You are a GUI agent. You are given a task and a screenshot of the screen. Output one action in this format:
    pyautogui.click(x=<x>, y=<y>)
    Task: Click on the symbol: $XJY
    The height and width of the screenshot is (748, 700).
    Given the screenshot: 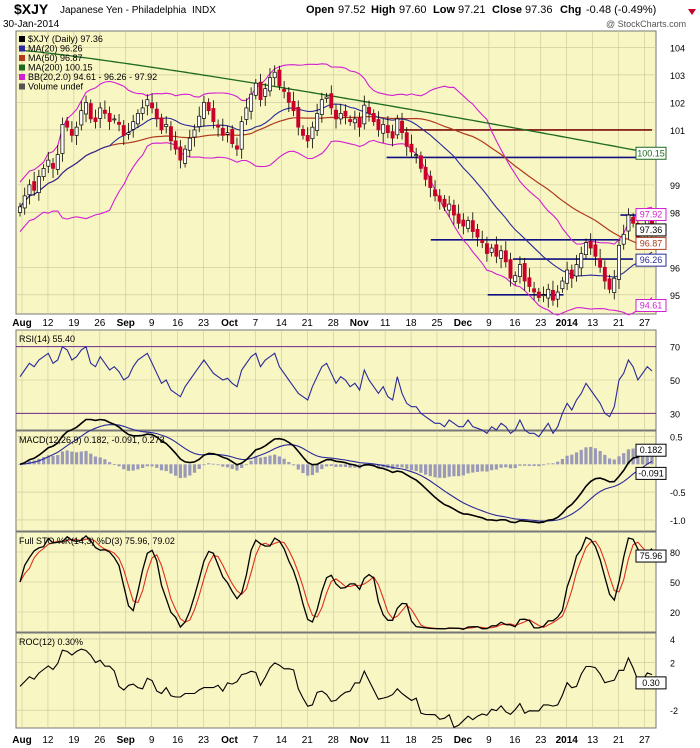 What is the action you would take?
    pyautogui.click(x=31, y=9)
    